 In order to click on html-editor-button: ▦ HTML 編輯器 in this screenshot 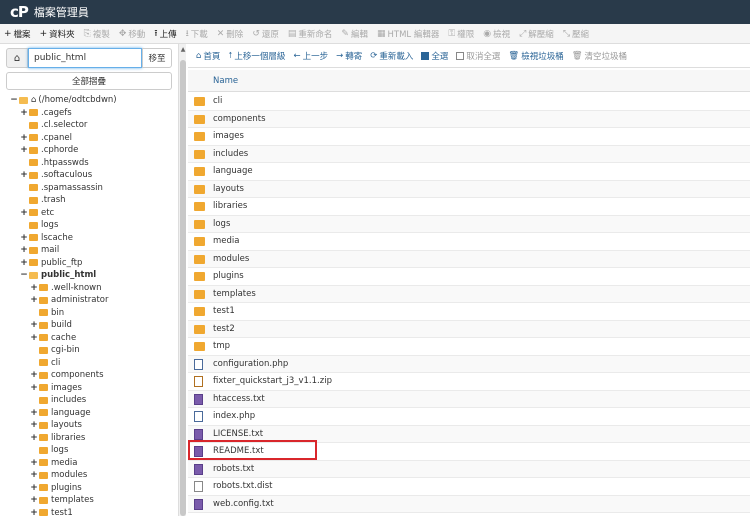, I will do `click(408, 34)`.